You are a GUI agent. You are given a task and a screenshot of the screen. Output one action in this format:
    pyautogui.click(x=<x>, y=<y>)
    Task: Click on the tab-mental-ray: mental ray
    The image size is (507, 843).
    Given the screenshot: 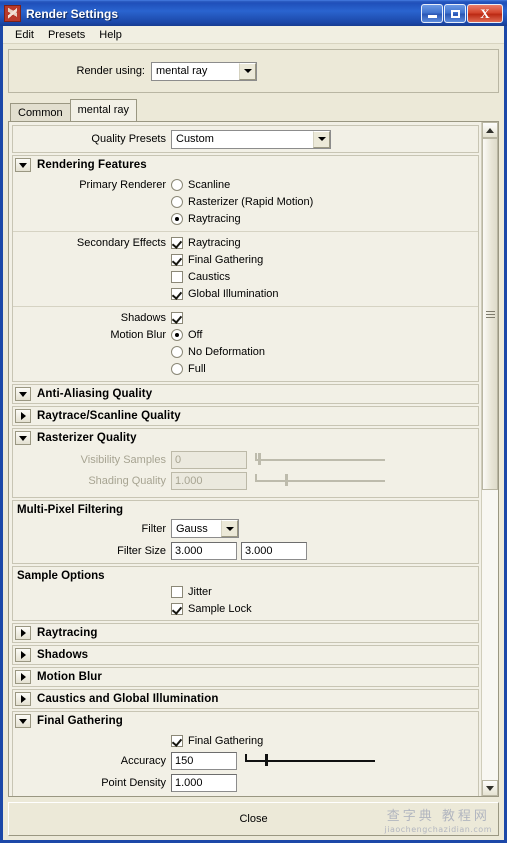 What is the action you would take?
    pyautogui.click(x=103, y=110)
    